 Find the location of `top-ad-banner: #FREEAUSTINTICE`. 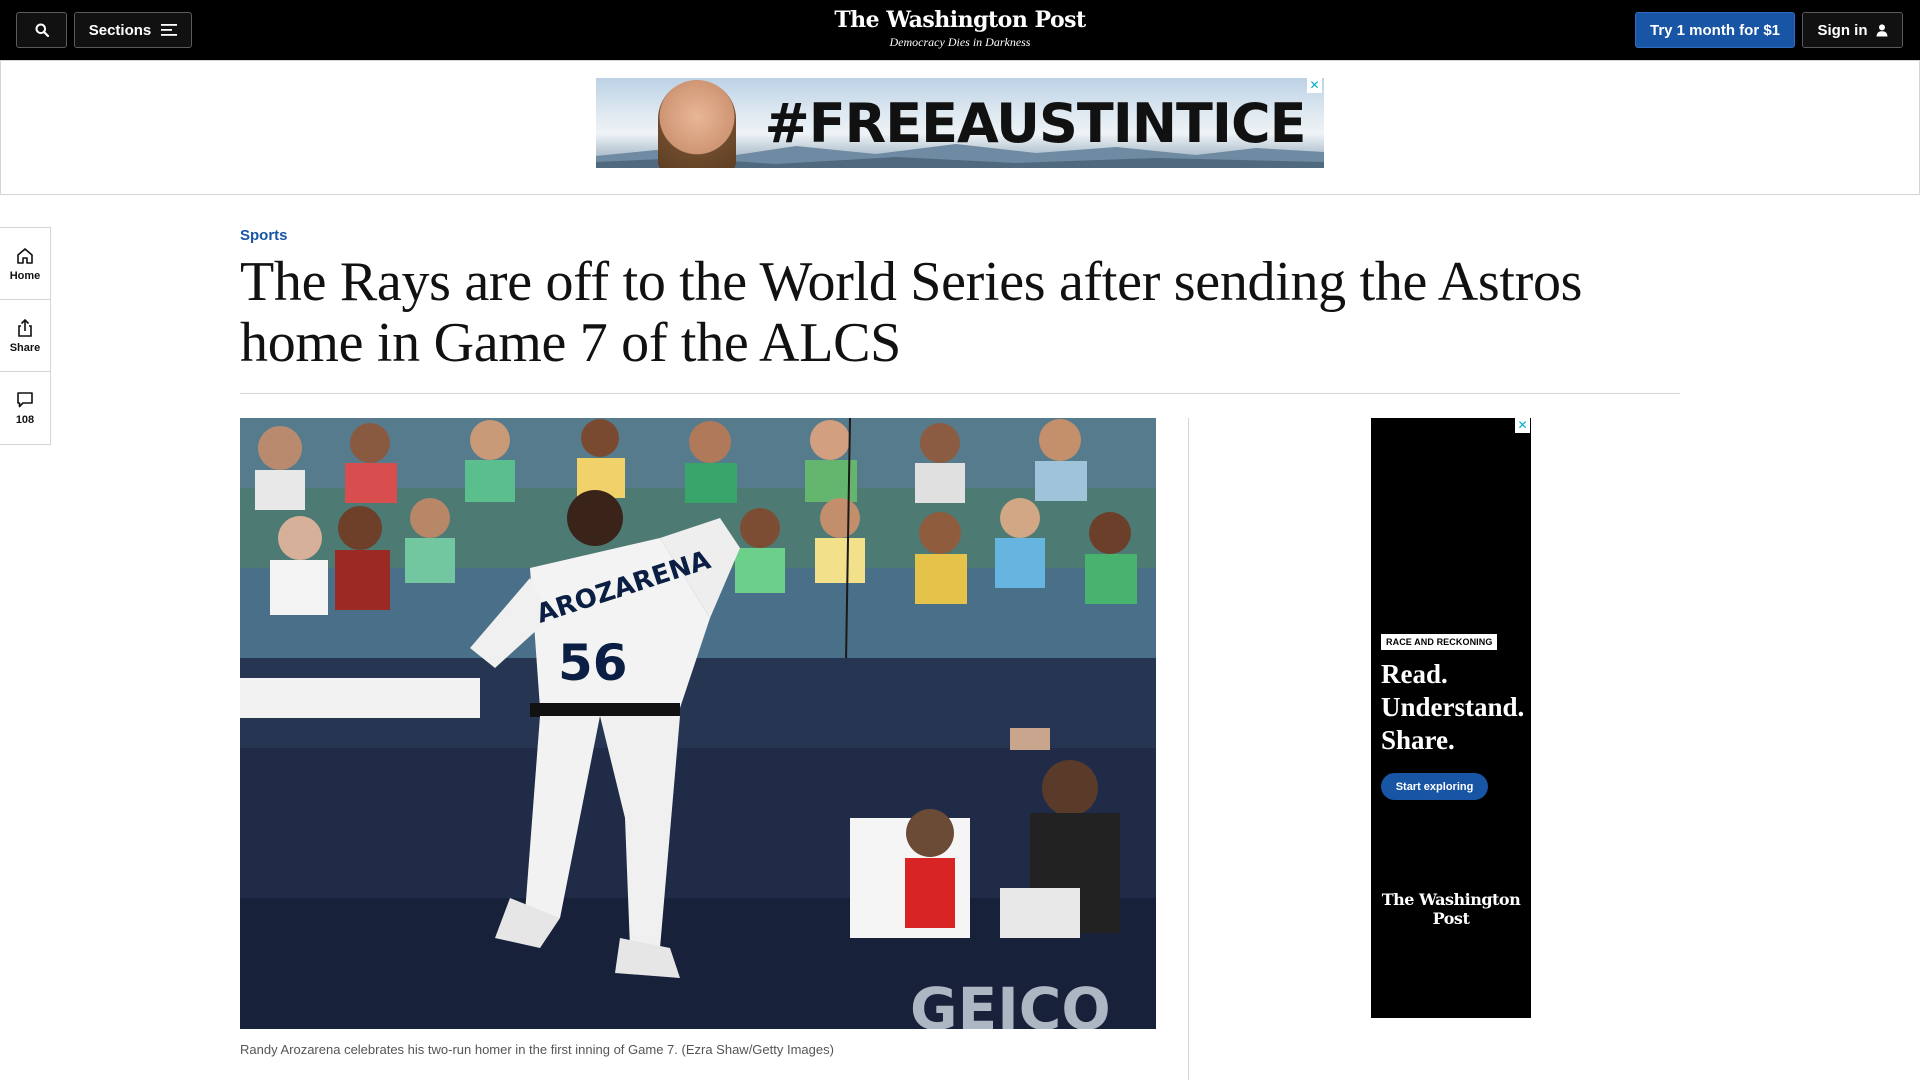

top-ad-banner: #FREEAUSTINTICE is located at coordinates (960, 123).